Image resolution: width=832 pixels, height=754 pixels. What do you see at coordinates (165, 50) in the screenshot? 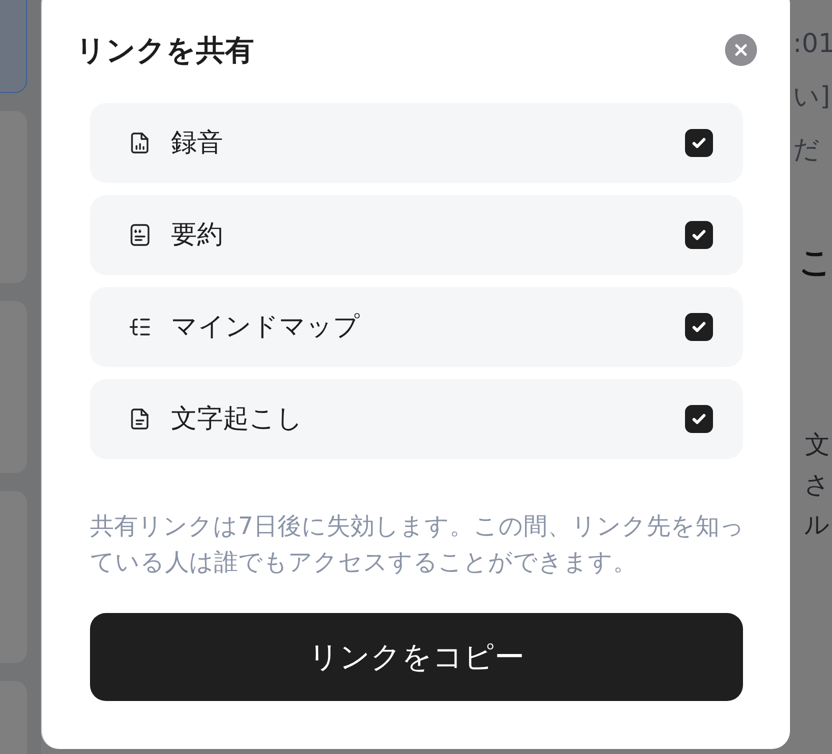
I see `dialog-title: リンクを共有` at bounding box center [165, 50].